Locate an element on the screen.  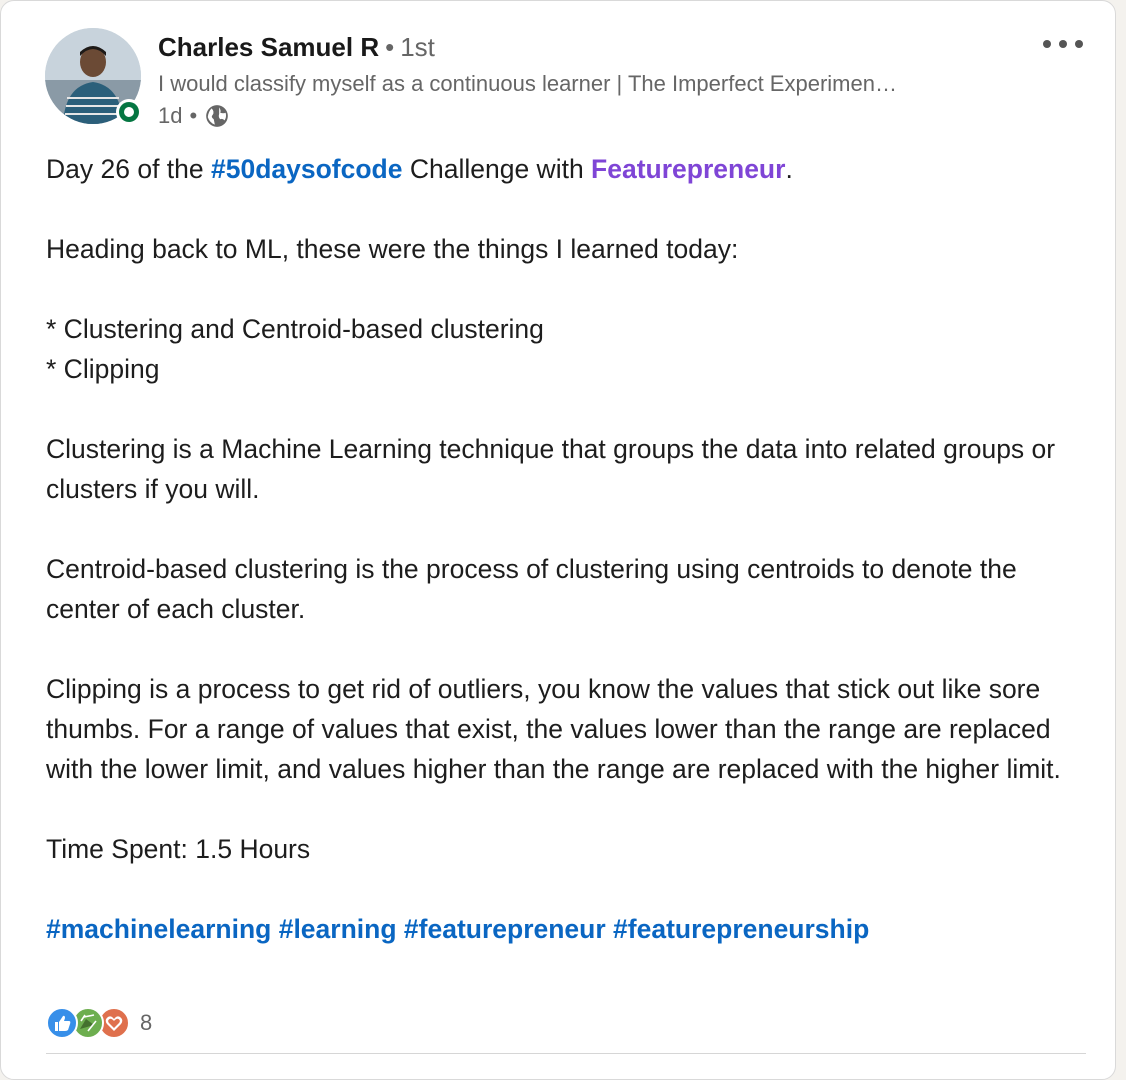
post-time: 1d is located at coordinates (170, 115).